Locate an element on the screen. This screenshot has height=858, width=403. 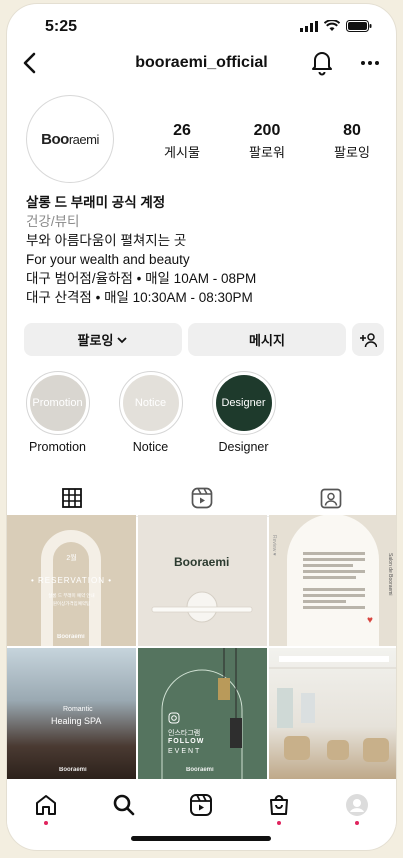
status-time: 5:25 is located at coordinates (61, 26).